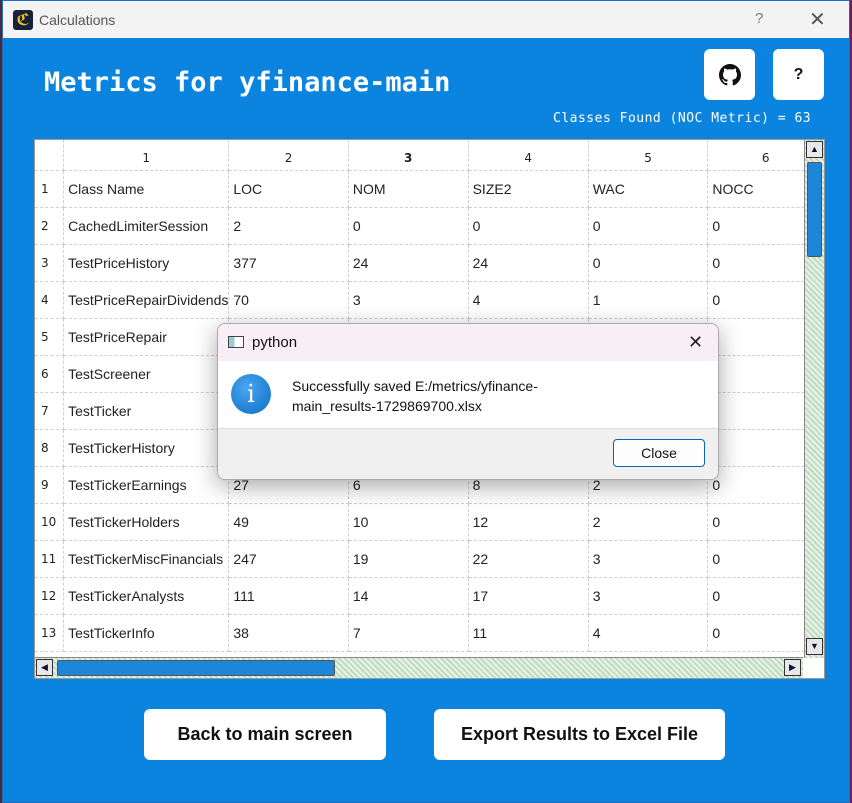 The height and width of the screenshot is (803, 852). What do you see at coordinates (408, 155) in the screenshot?
I see `column-header: 3` at bounding box center [408, 155].